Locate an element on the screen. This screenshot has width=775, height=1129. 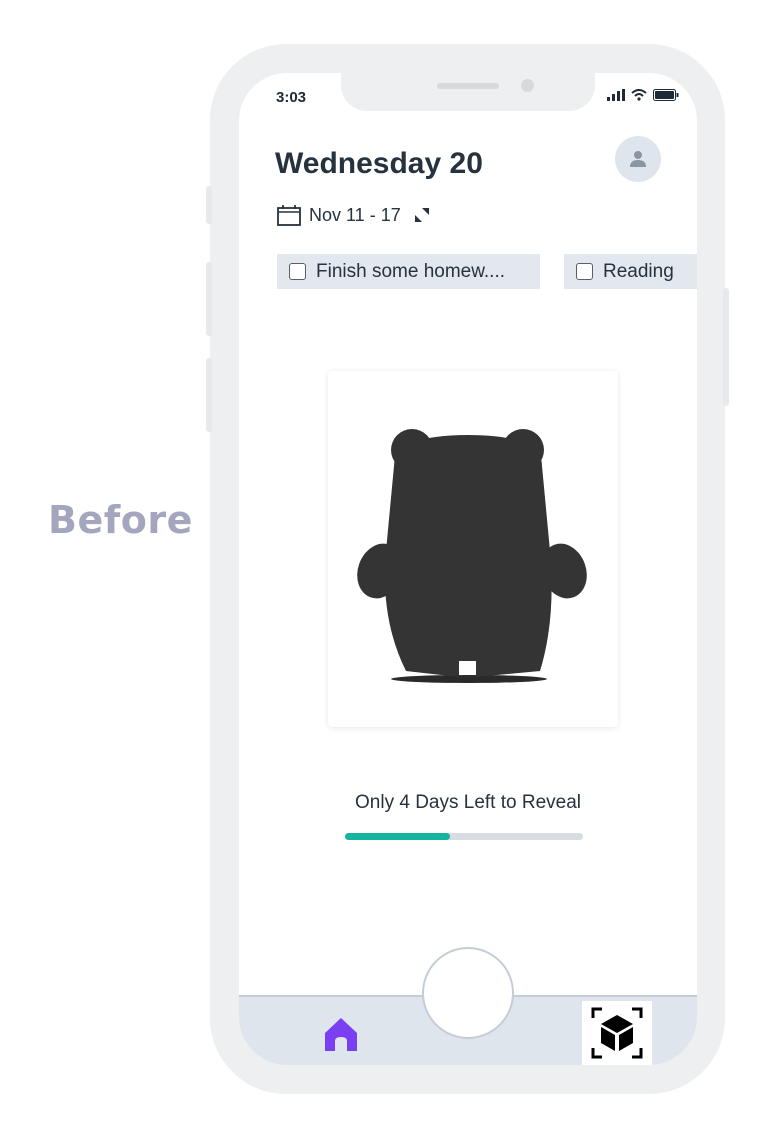
week-range-label: Nov 11 - 17 is located at coordinates (355, 214).